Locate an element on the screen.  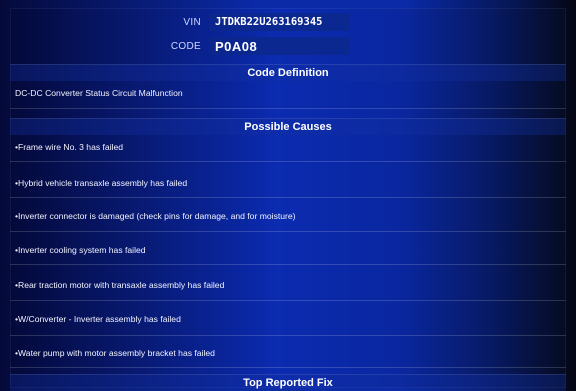
cause-item: •Frame wire No. 3 has failed is located at coordinates (69, 147).